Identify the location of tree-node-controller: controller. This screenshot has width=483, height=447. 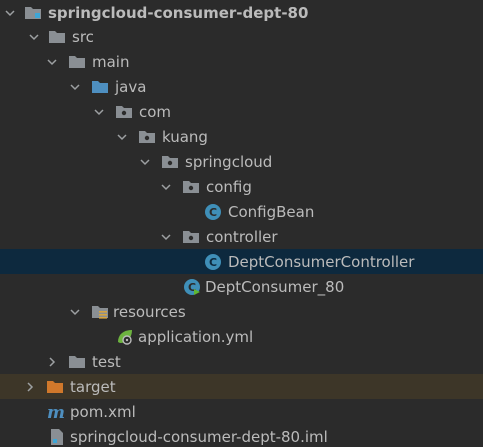
(241, 236).